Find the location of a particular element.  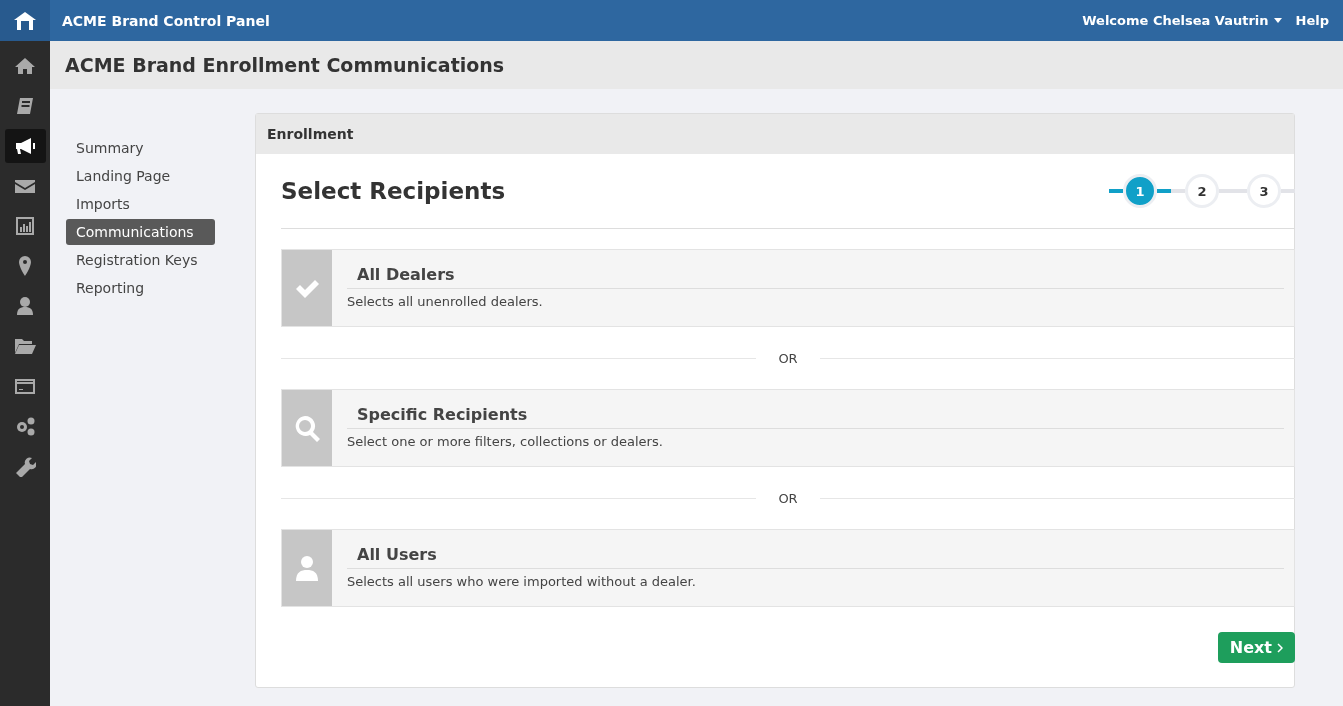

option-description: Selects all users who were imported without a dealer. is located at coordinates (522, 581).